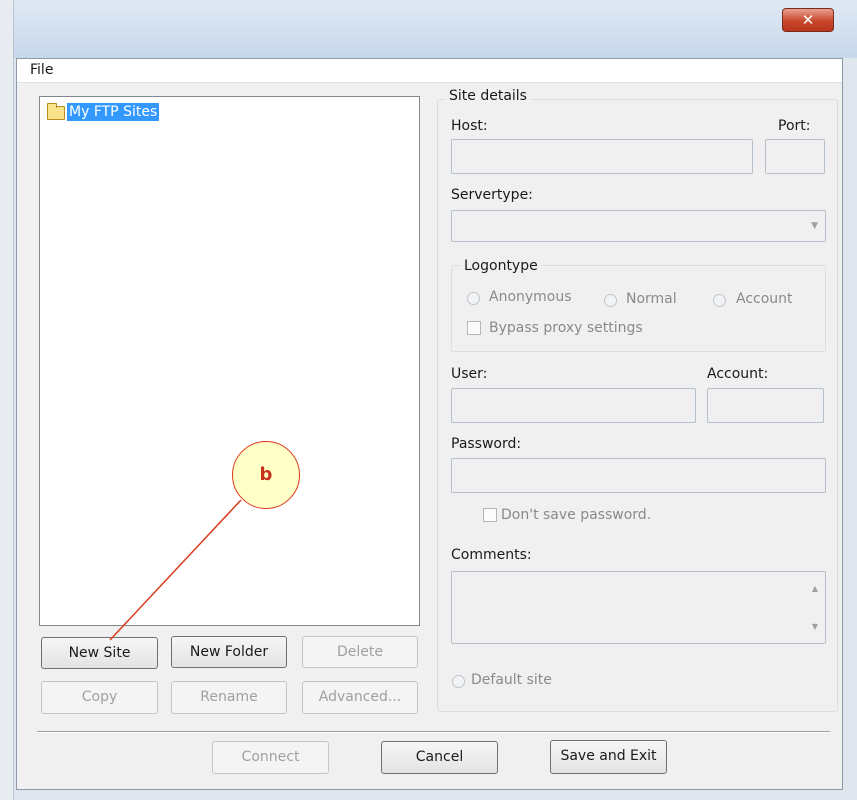 This screenshot has width=857, height=800. What do you see at coordinates (576, 515) in the screenshot?
I see `dont-save-password-label: Don't save password.` at bounding box center [576, 515].